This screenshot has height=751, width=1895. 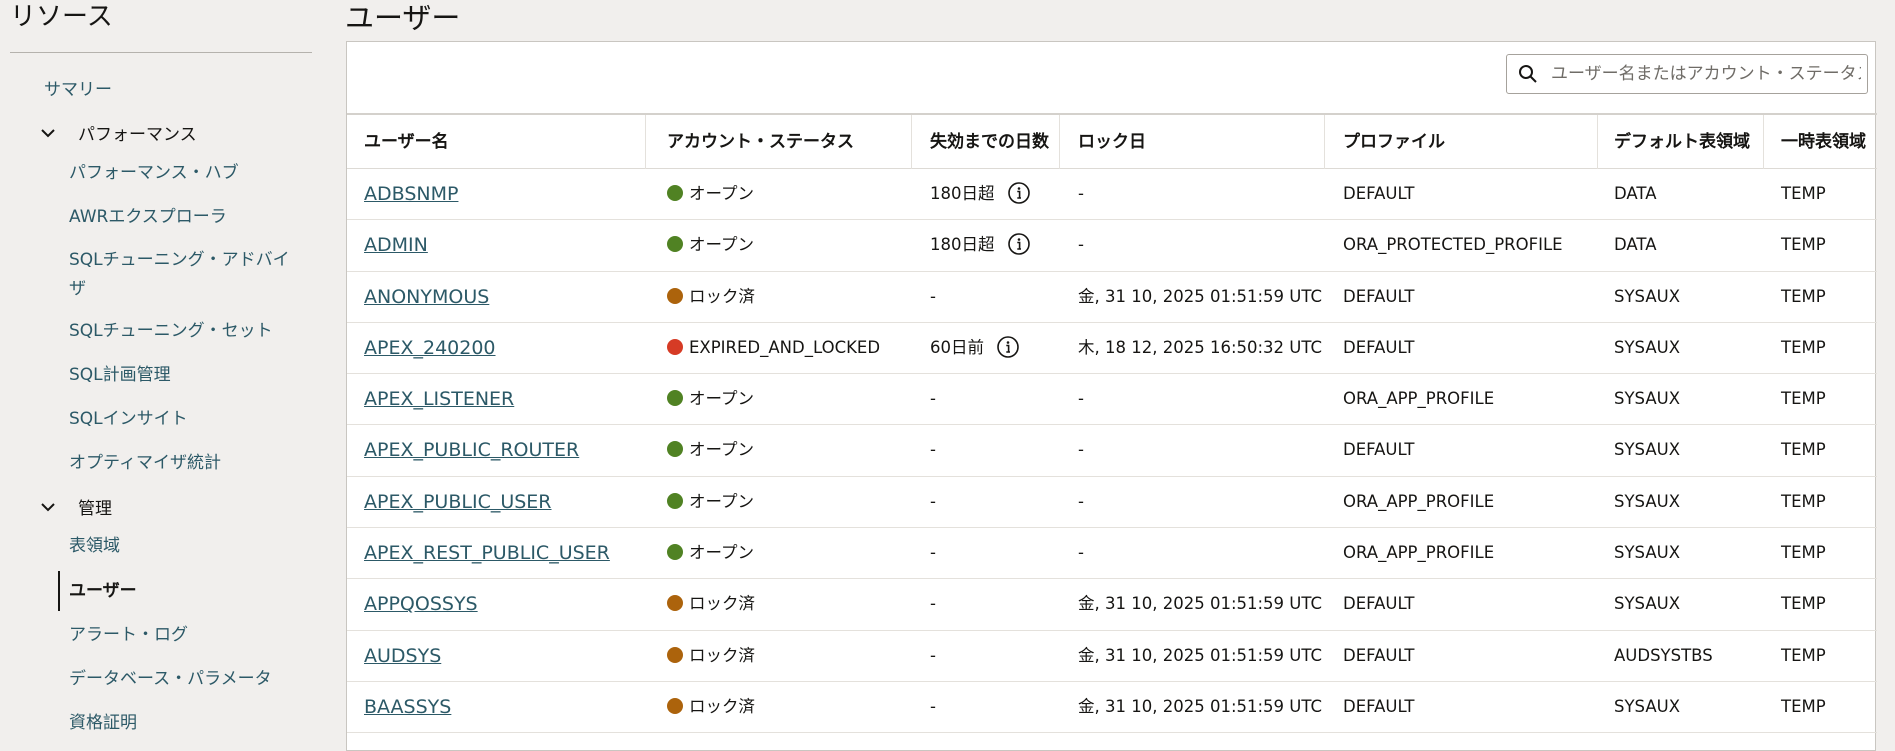 What do you see at coordinates (171, 331) in the screenshot?
I see `sidebar-item-sql-tuning-sets: SQLチューニング・セット` at bounding box center [171, 331].